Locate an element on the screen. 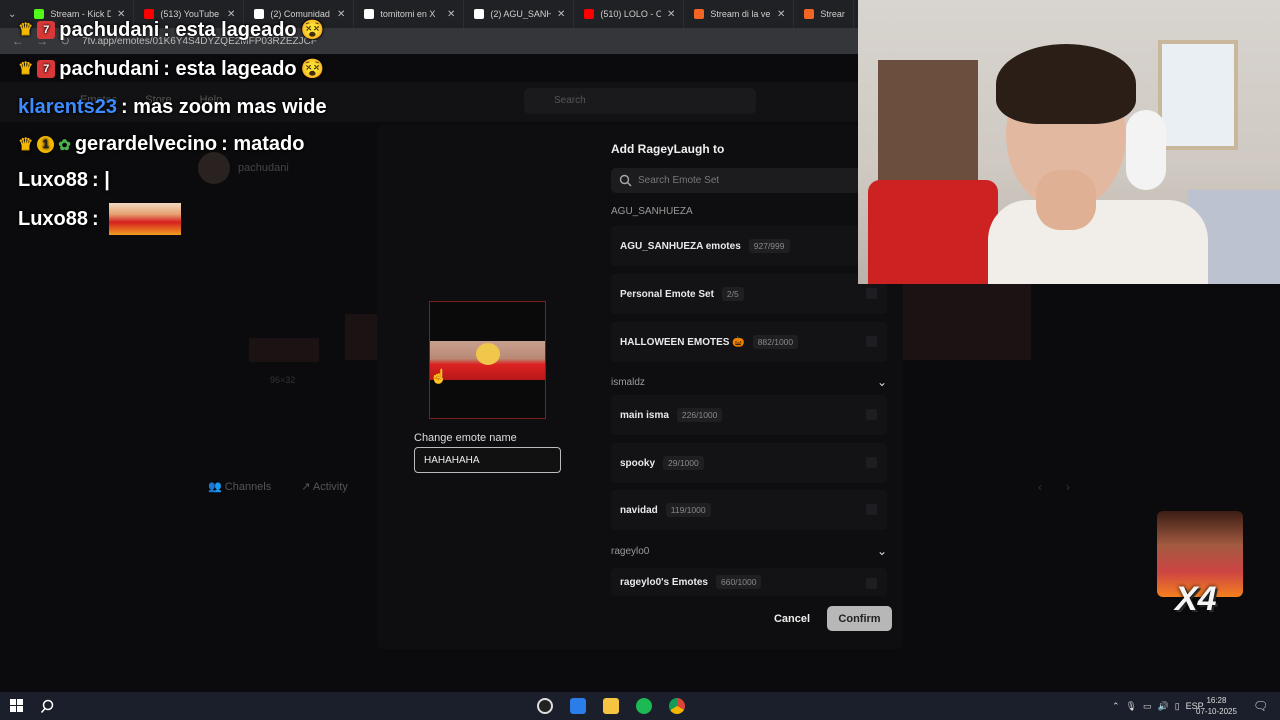  set-count-badge: 119/1000 is located at coordinates (688, 510).